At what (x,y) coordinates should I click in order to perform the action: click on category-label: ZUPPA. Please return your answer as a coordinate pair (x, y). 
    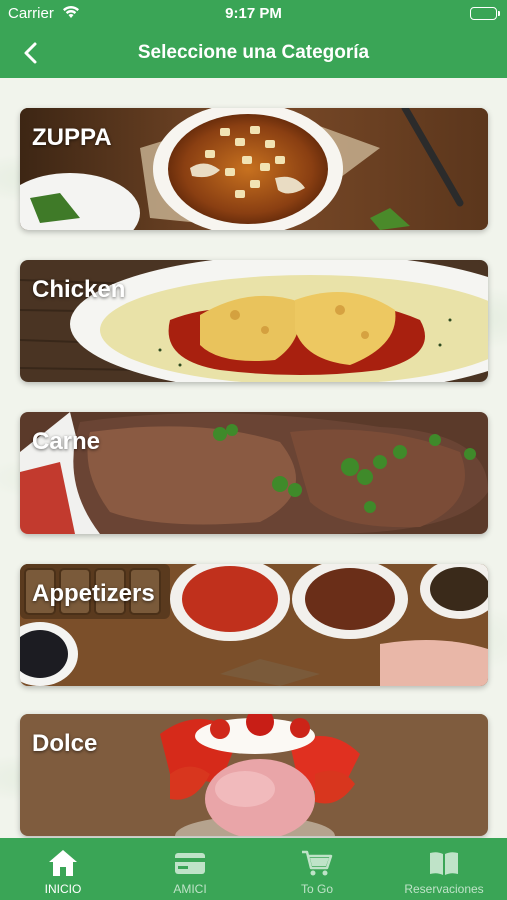
    Looking at the image, I should click on (72, 137).